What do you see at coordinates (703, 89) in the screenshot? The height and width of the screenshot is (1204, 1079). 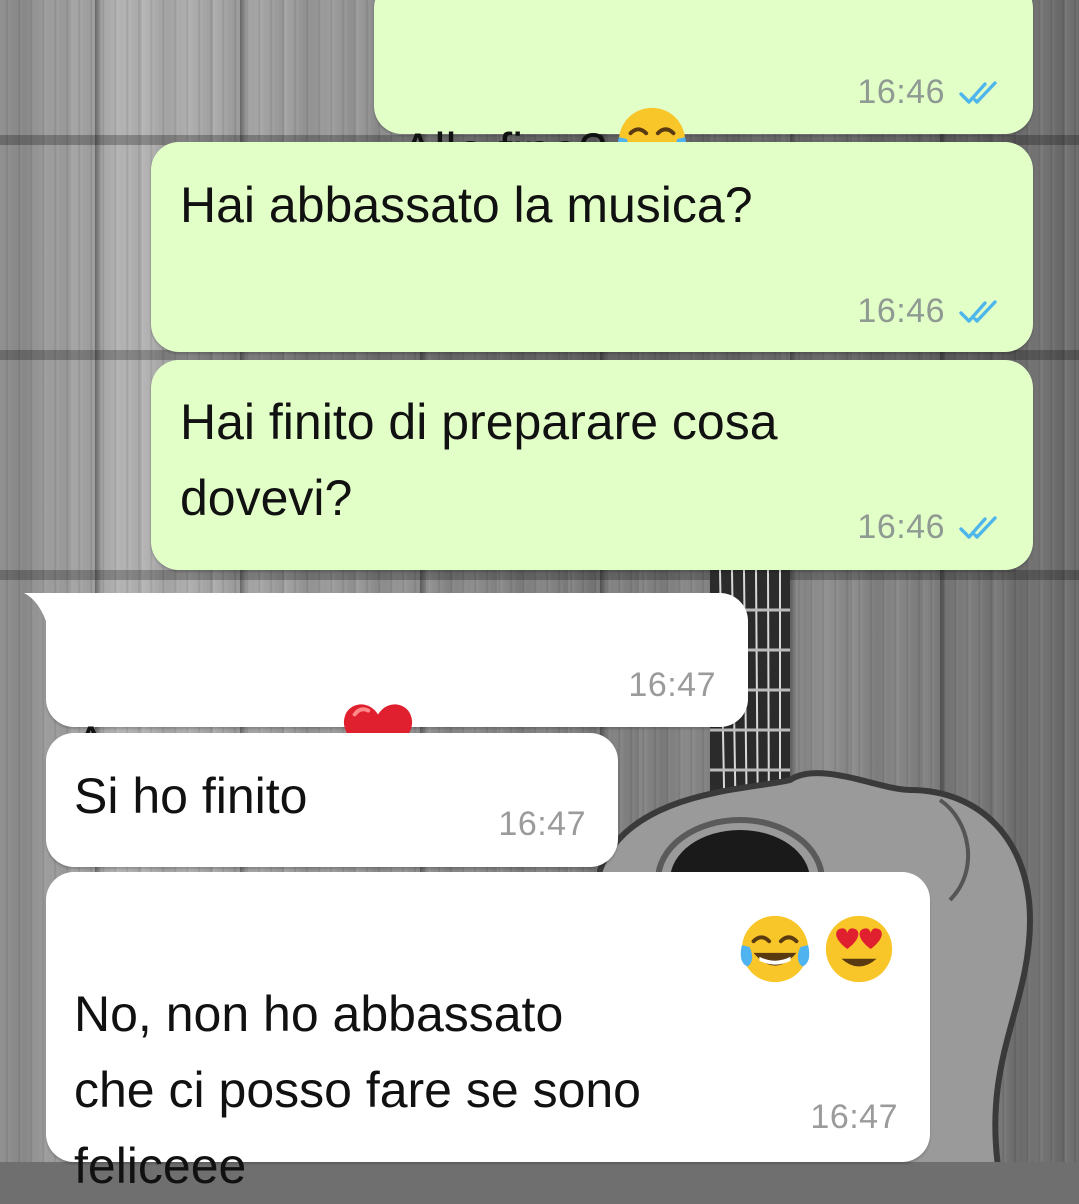 I see `message-outgoing: Alla fine? 16:46` at bounding box center [703, 89].